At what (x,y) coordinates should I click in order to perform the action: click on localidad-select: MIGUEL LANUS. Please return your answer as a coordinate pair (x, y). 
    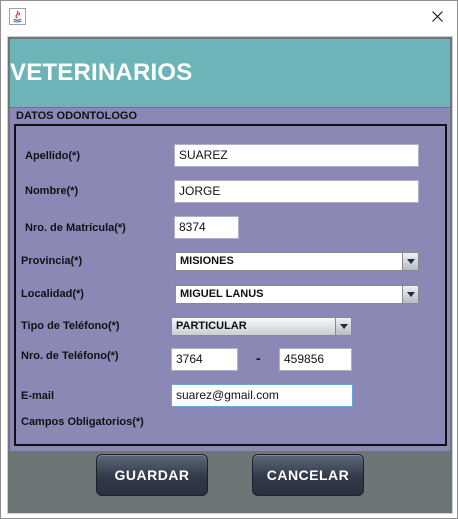
    Looking at the image, I should click on (297, 294).